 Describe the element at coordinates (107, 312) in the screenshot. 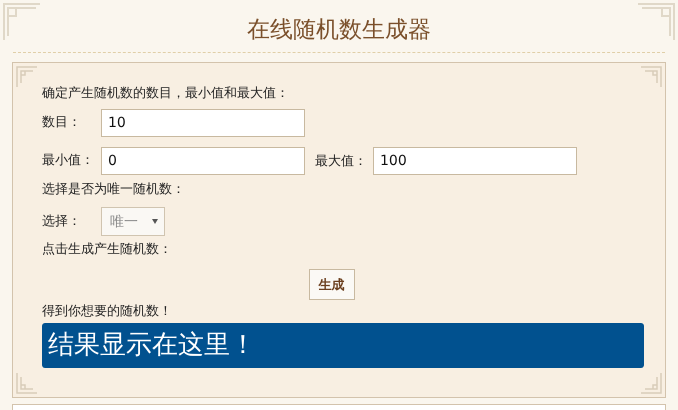

I see `result-label: 得到你想要的随机数！` at that location.